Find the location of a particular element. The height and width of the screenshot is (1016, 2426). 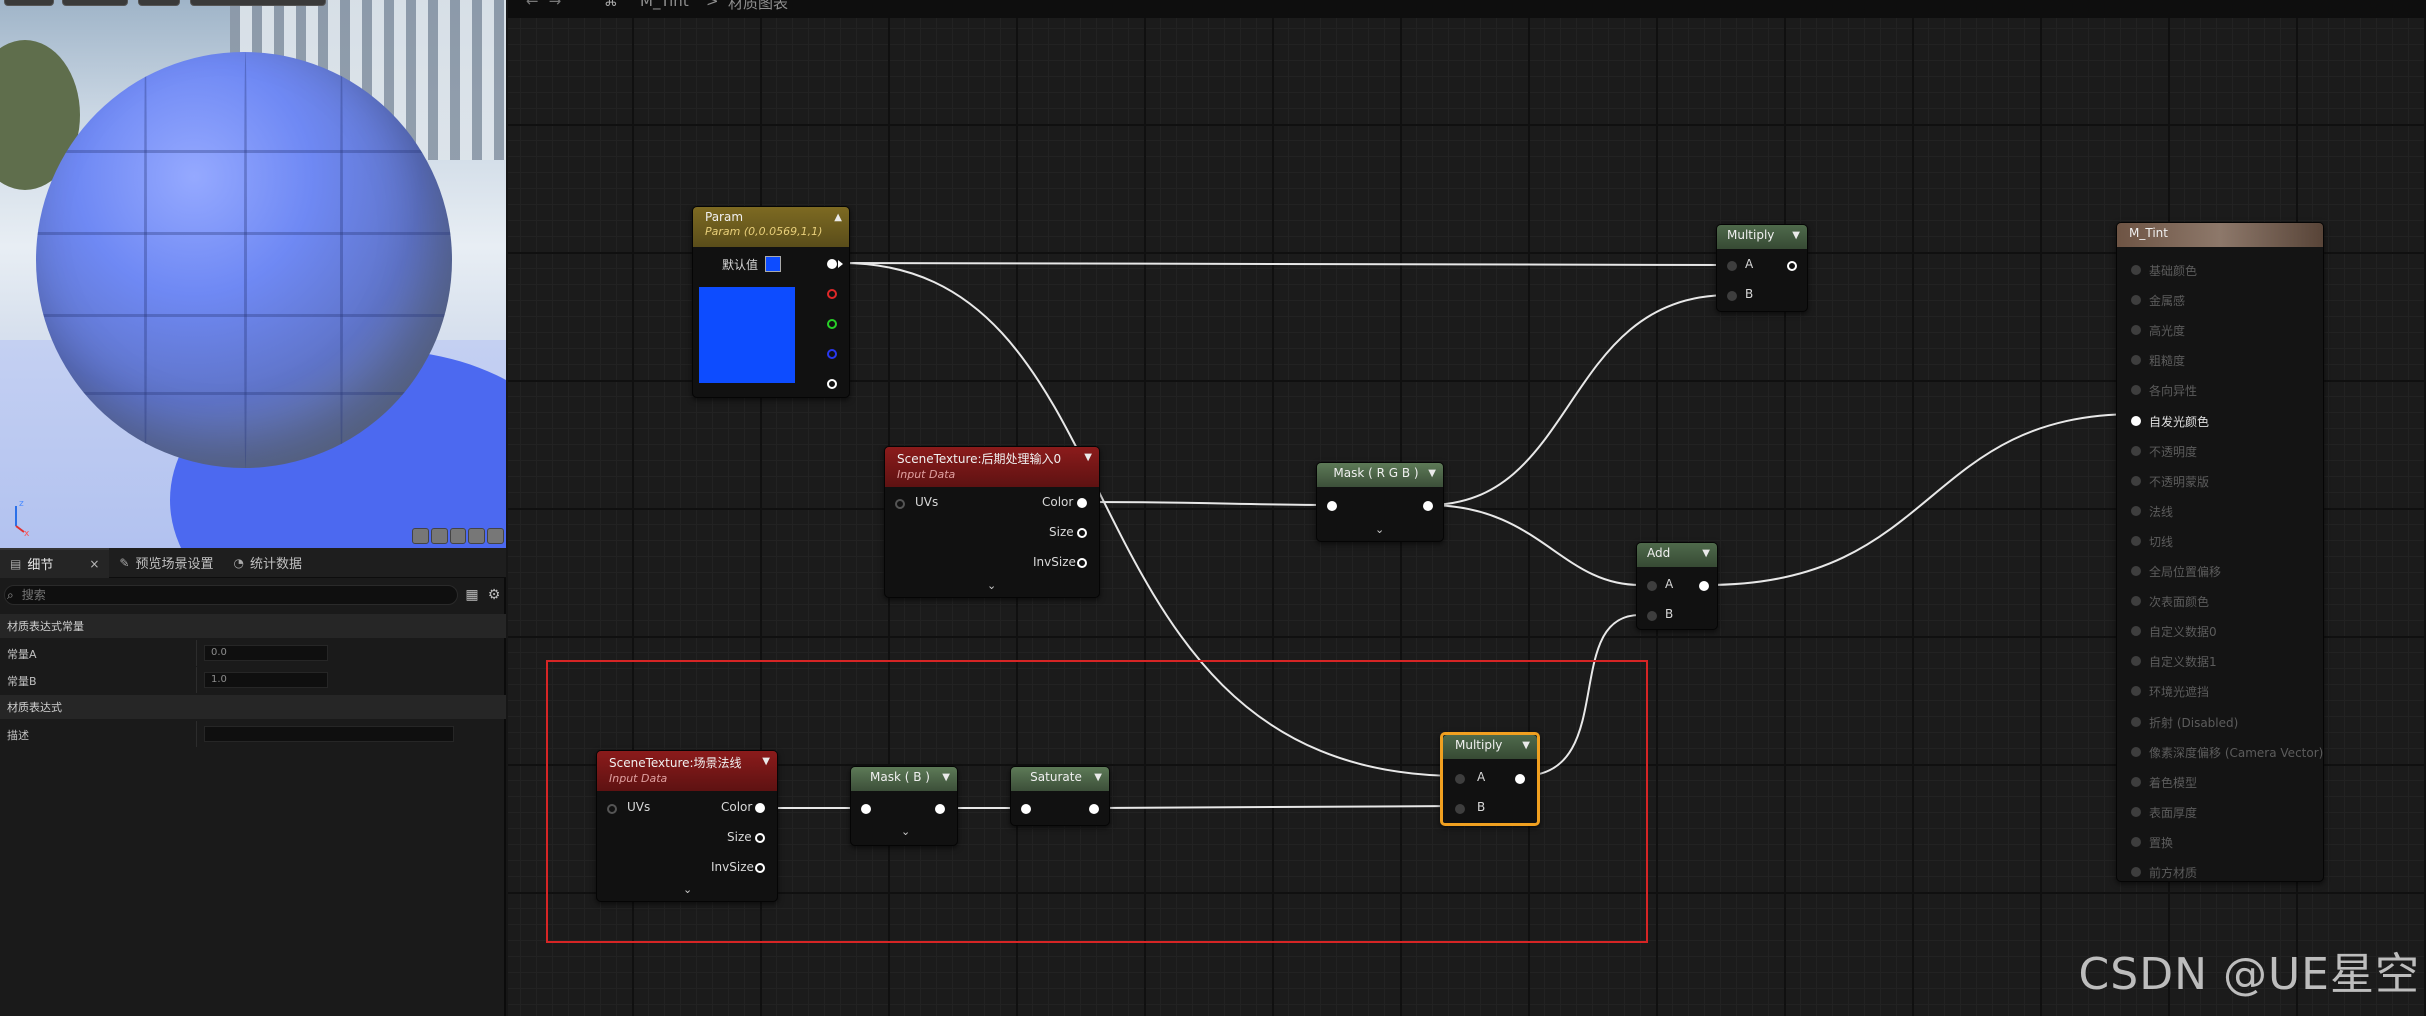

result-input-row: 全局位置偏移 is located at coordinates (2220, 571).